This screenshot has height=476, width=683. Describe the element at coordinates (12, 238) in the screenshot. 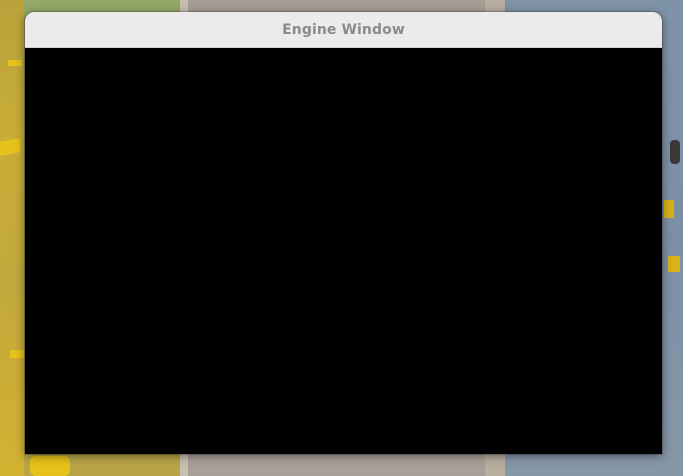

I see `wallpaper-left-stripe` at that location.